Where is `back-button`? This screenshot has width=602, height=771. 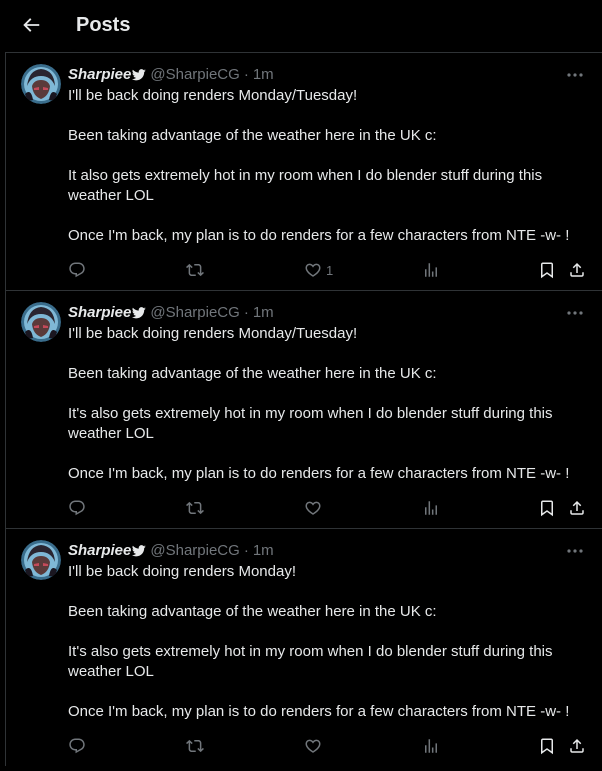 back-button is located at coordinates (31, 25).